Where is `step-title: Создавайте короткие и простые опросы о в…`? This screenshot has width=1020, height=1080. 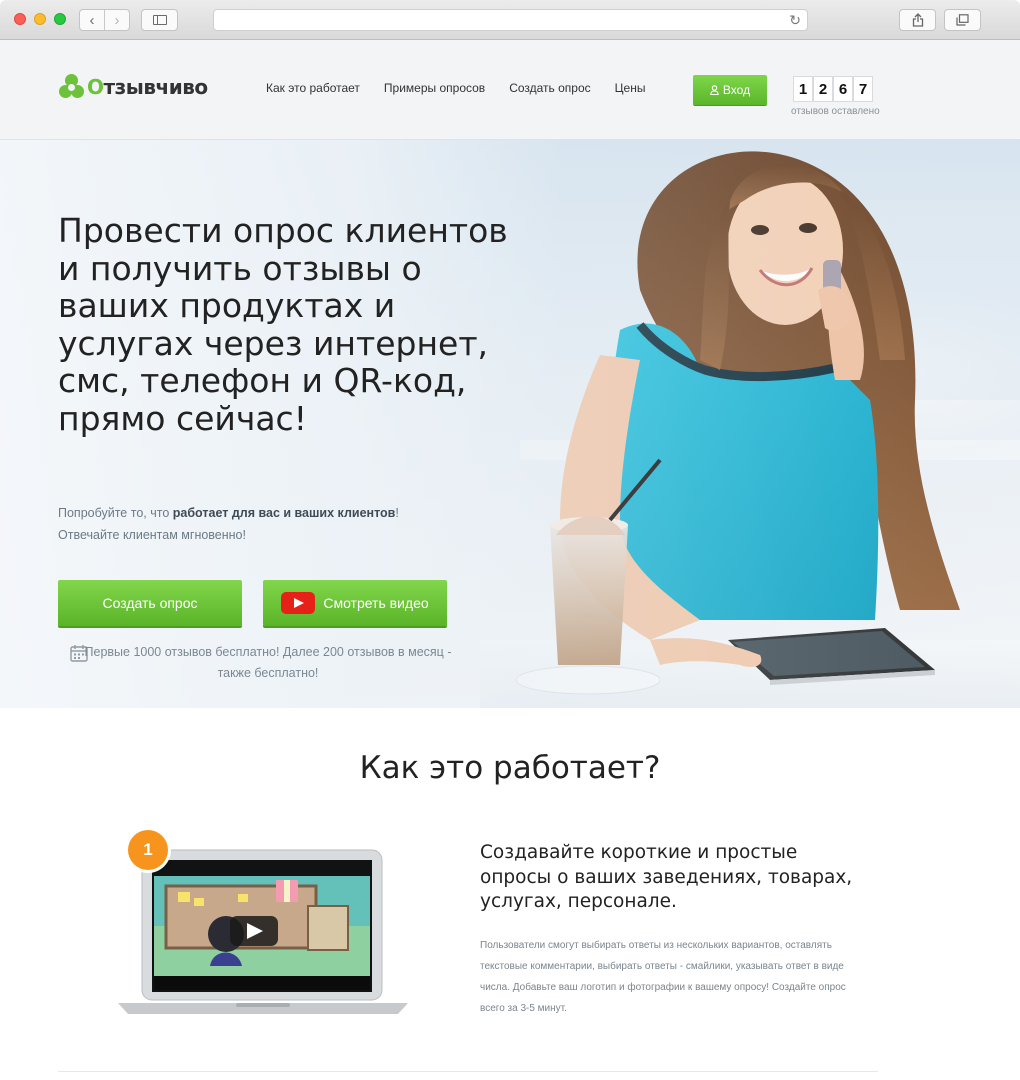
step-title: Создавайте короткие и простые опросы о в… is located at coordinates (666, 877).